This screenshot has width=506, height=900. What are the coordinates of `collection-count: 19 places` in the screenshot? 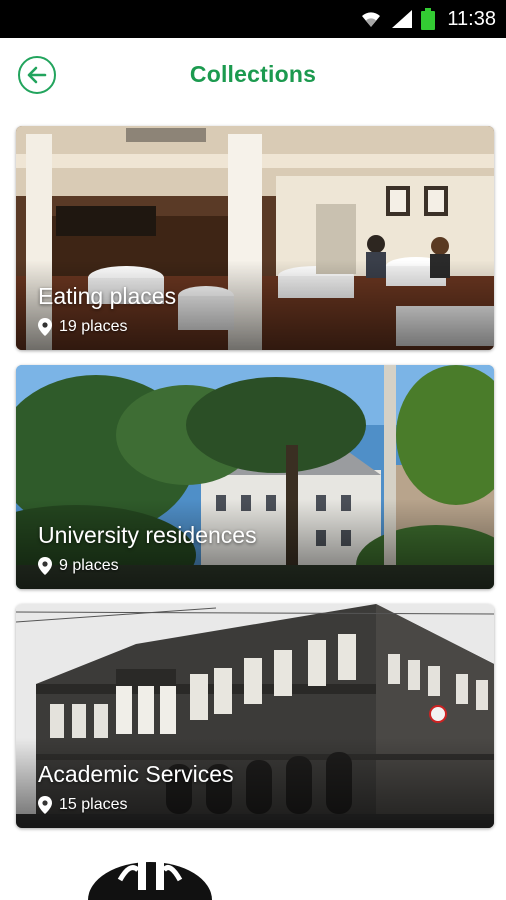 It's located at (83, 327).